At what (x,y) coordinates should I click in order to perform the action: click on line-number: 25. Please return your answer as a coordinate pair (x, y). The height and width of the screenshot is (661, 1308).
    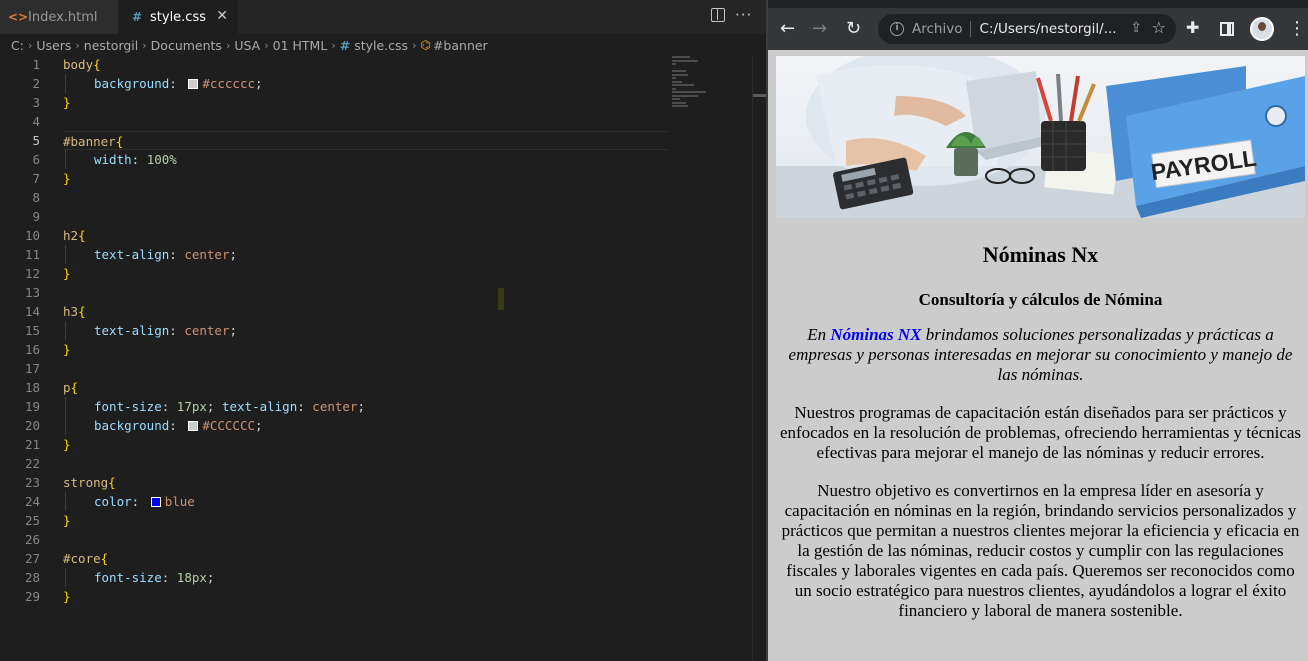
    Looking at the image, I should click on (32, 520).